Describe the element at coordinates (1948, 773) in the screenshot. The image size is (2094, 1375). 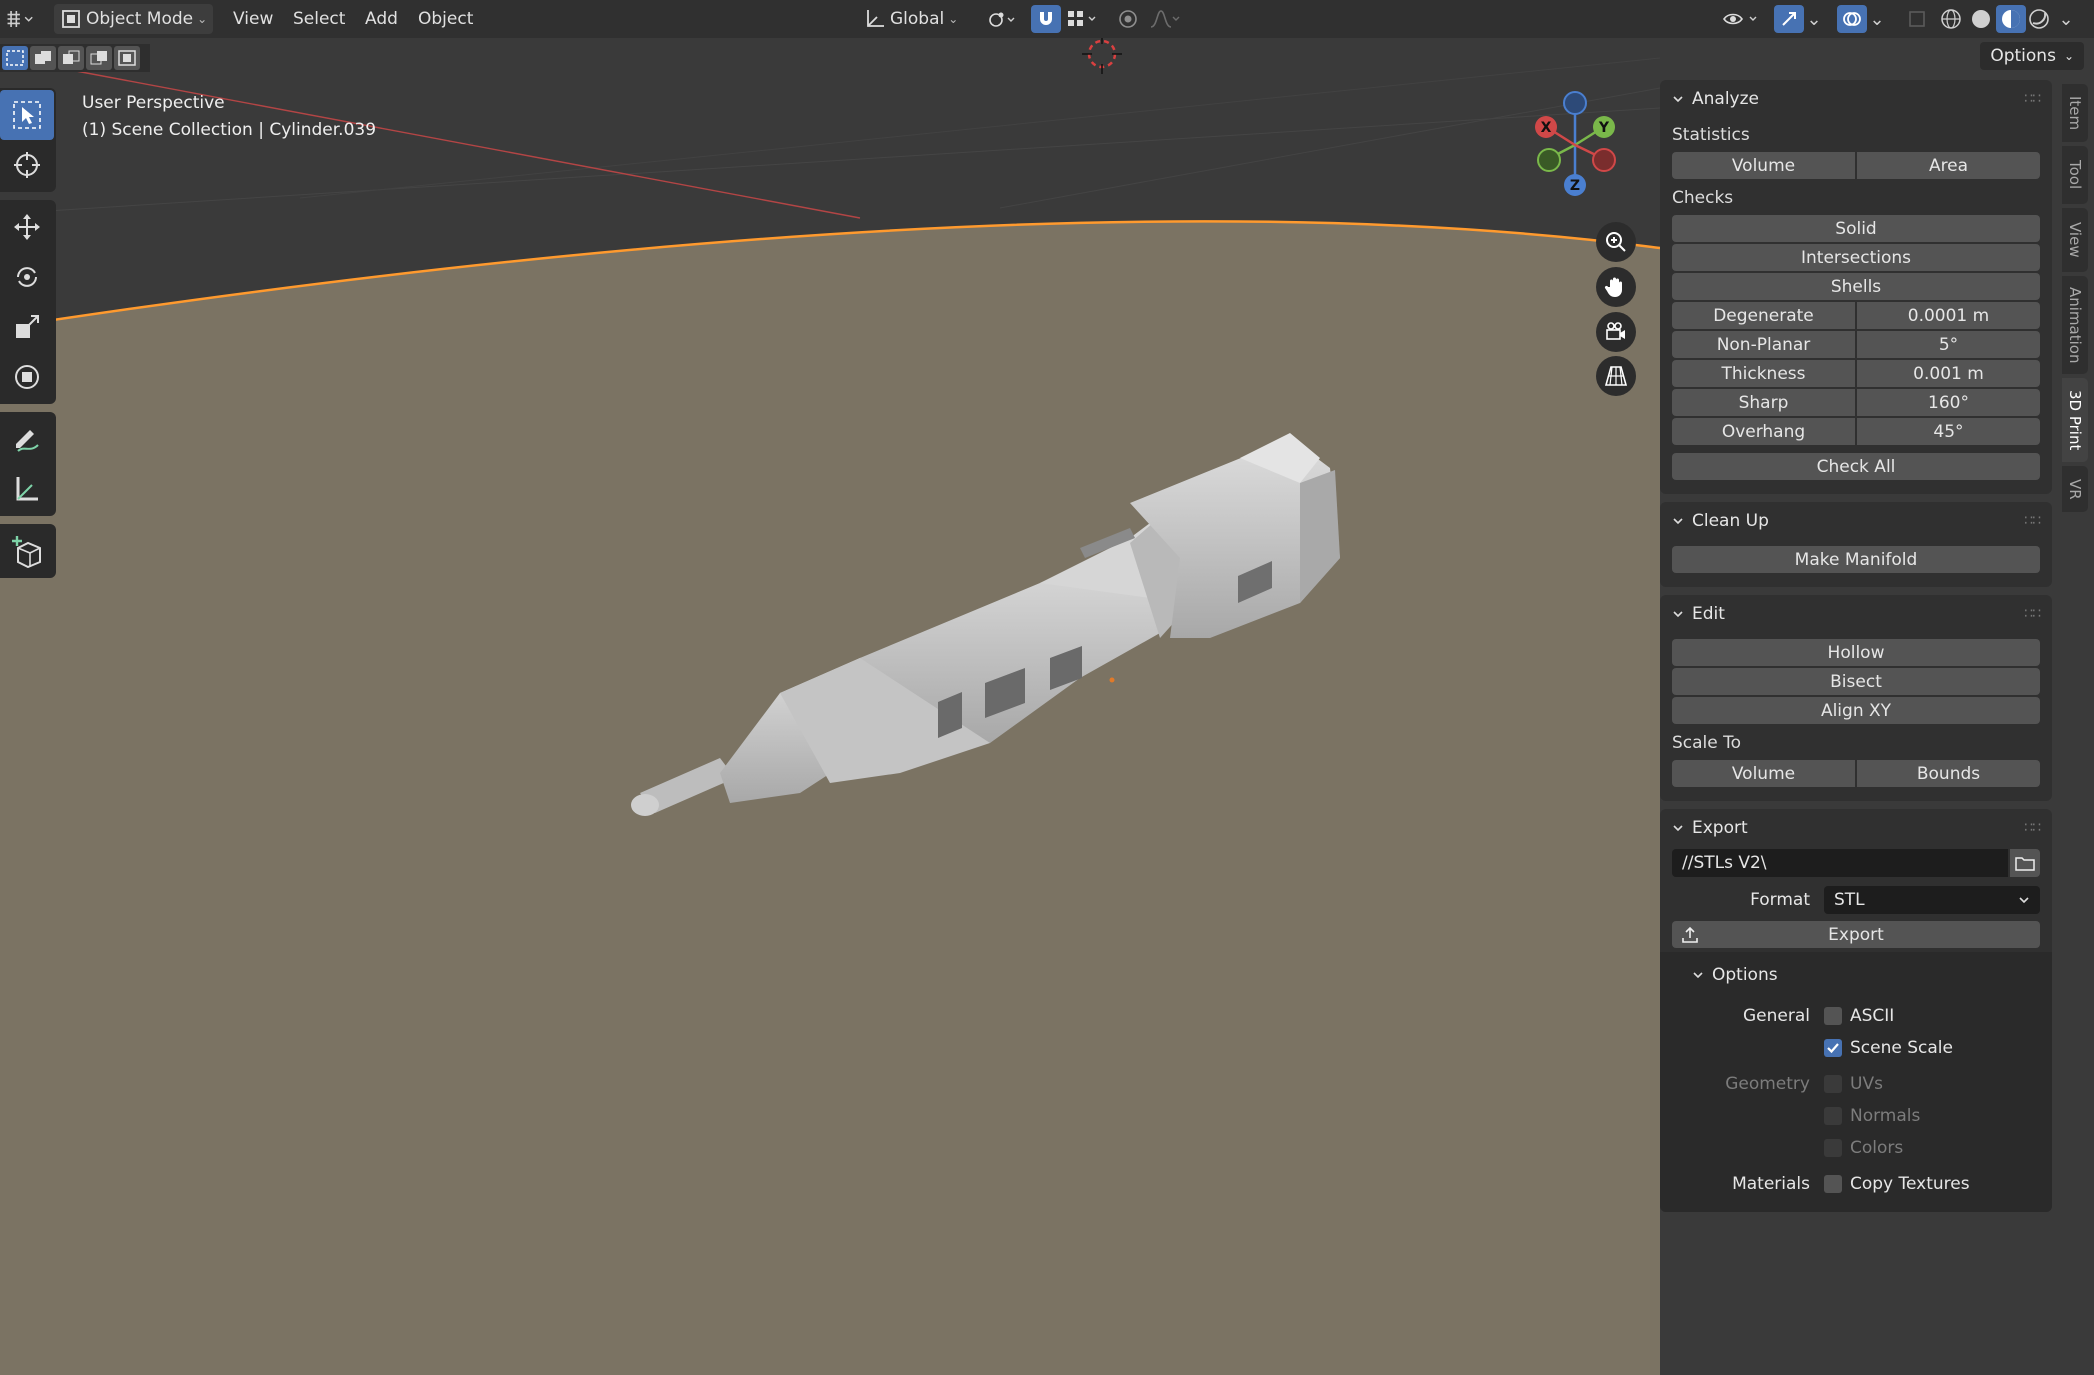
I see `scale-to-bounds-button: Bounds` at that location.